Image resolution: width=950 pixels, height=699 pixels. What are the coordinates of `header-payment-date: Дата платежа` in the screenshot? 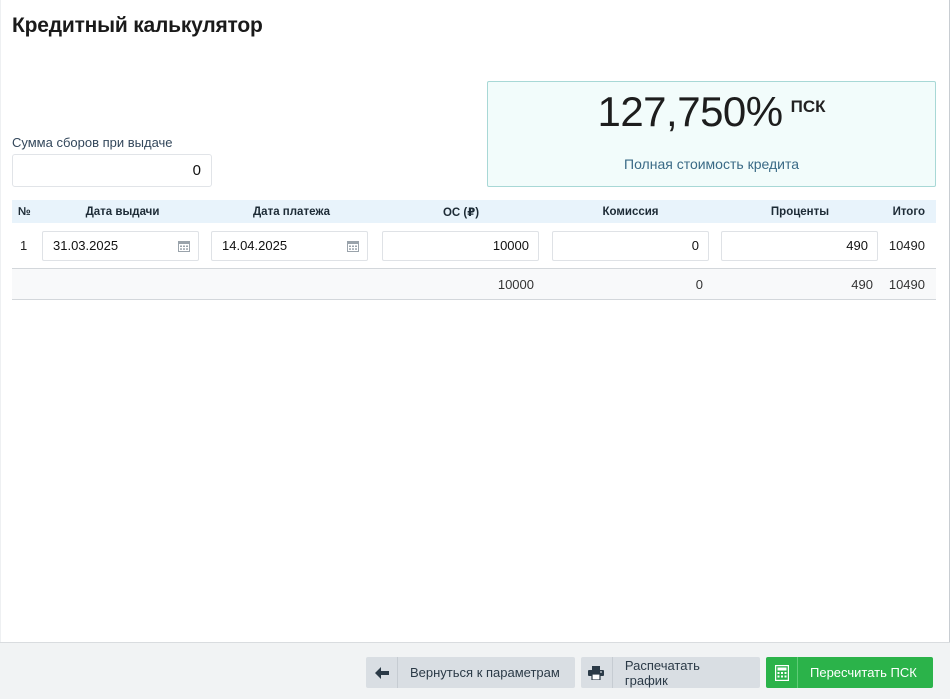 It's located at (291, 211).